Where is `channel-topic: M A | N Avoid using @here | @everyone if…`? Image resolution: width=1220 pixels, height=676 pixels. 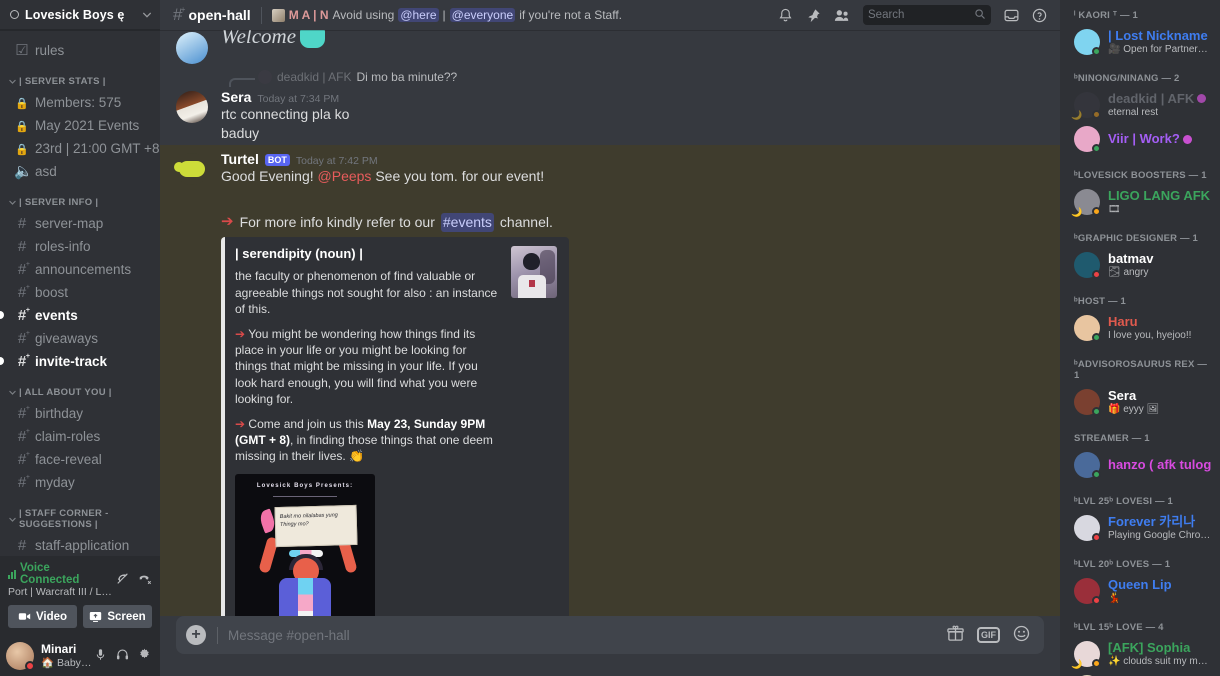 channel-topic: M A | N Avoid using @here | @everyone if… is located at coordinates (446, 15).